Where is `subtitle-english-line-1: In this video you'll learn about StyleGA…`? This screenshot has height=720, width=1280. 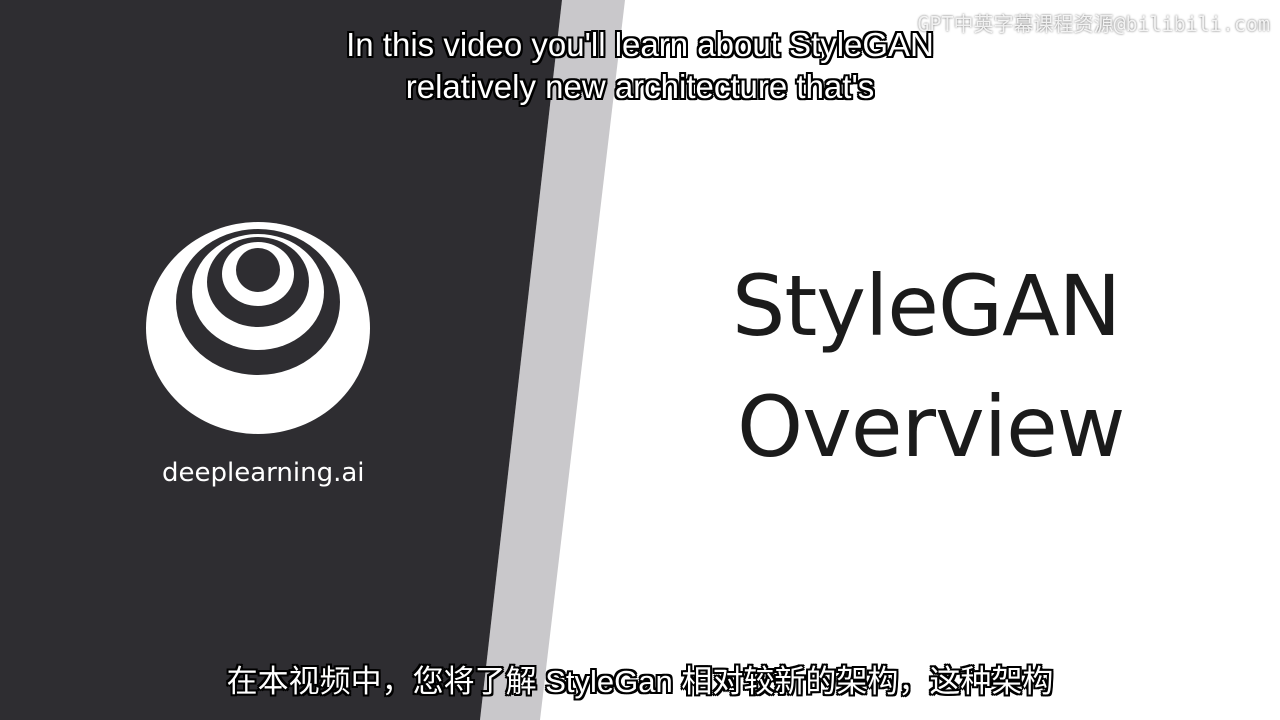 subtitle-english-line-1: In this video you'll learn about StyleGA… is located at coordinates (640, 44).